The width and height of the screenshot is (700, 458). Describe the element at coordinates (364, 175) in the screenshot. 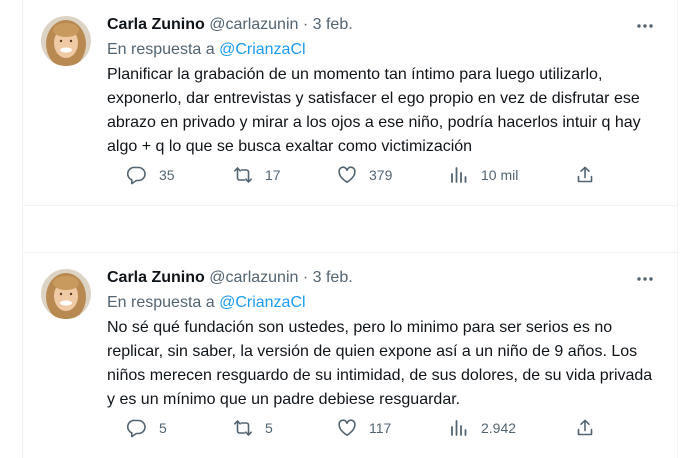

I see `like-button: 379` at that location.